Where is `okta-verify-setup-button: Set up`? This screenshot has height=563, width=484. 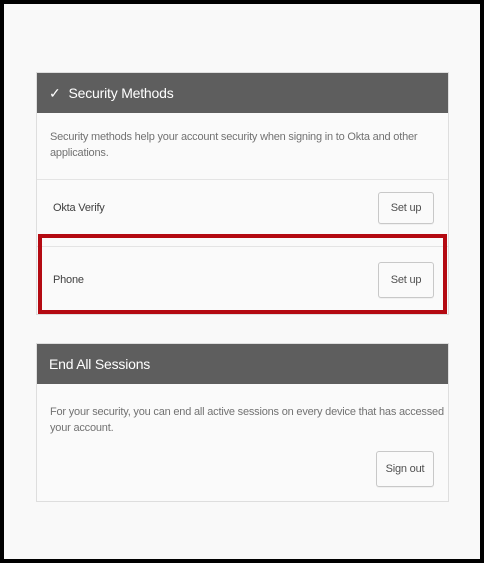
okta-verify-setup-button: Set up is located at coordinates (406, 208).